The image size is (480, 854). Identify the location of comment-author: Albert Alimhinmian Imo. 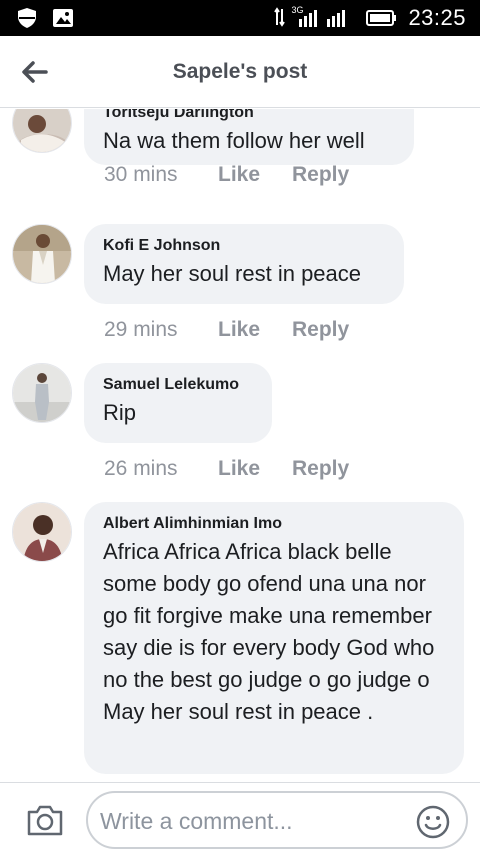
(274, 524).